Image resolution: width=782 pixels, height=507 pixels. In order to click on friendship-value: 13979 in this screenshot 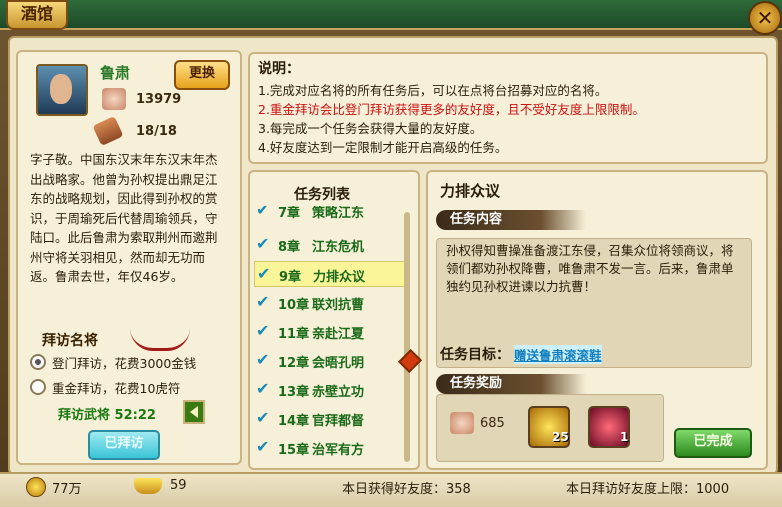, I will do `click(159, 99)`.